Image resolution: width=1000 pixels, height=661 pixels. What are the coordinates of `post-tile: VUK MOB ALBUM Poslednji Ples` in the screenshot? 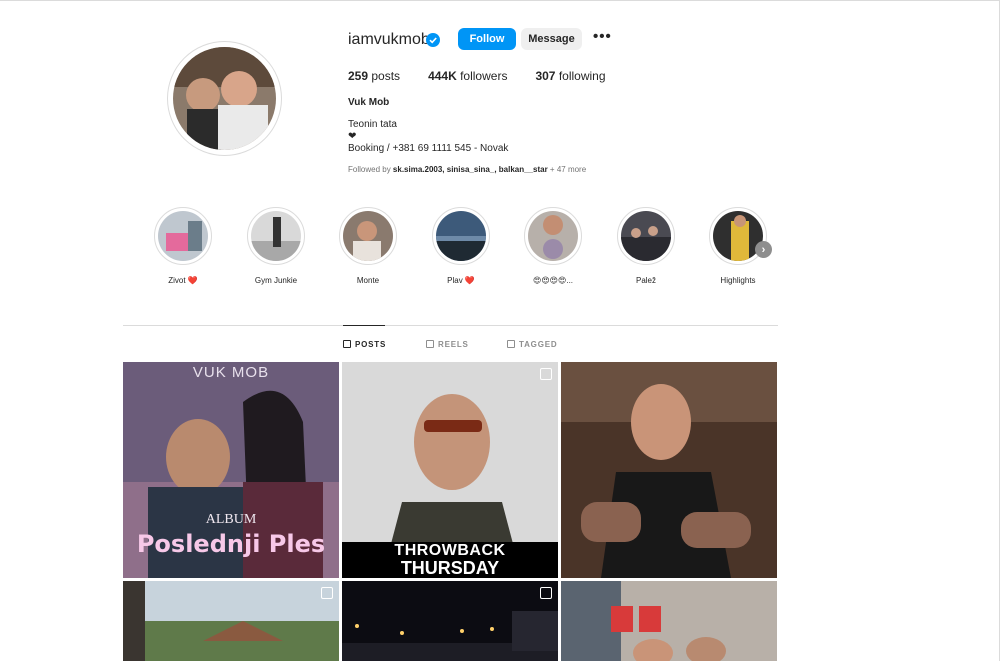 It's located at (231, 470).